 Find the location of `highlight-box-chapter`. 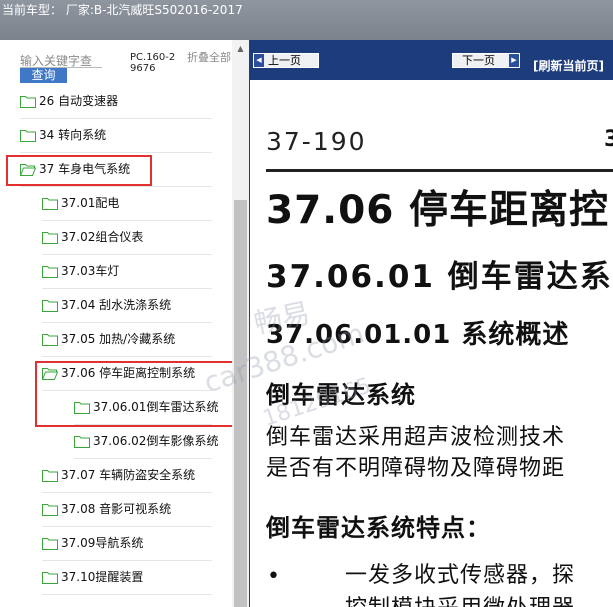

highlight-box-chapter is located at coordinates (79, 170).